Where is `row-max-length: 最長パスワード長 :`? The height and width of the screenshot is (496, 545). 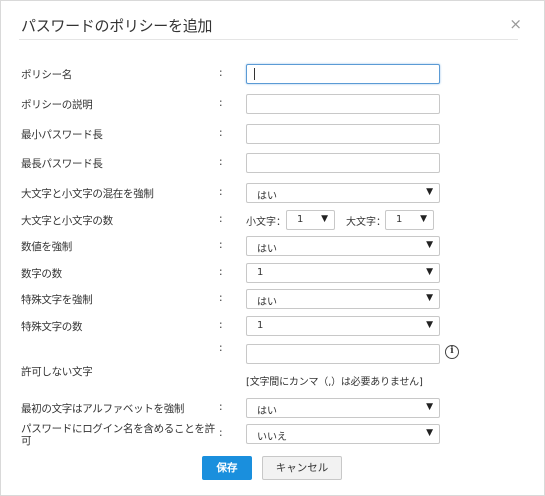 row-max-length: 最長パスワード長 : is located at coordinates (272, 163).